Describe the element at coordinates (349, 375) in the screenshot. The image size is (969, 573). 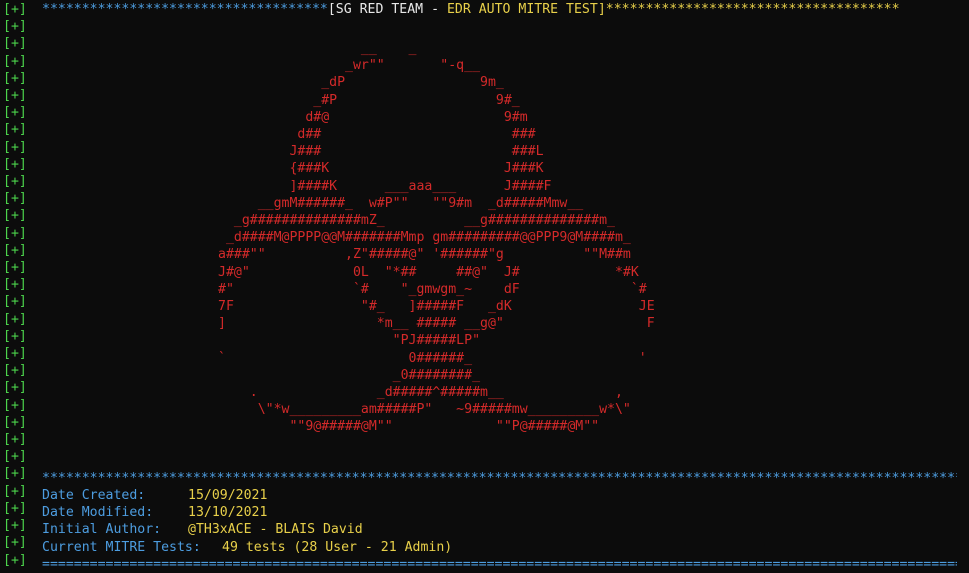
I see `ascii-art-line: _0########_` at that location.